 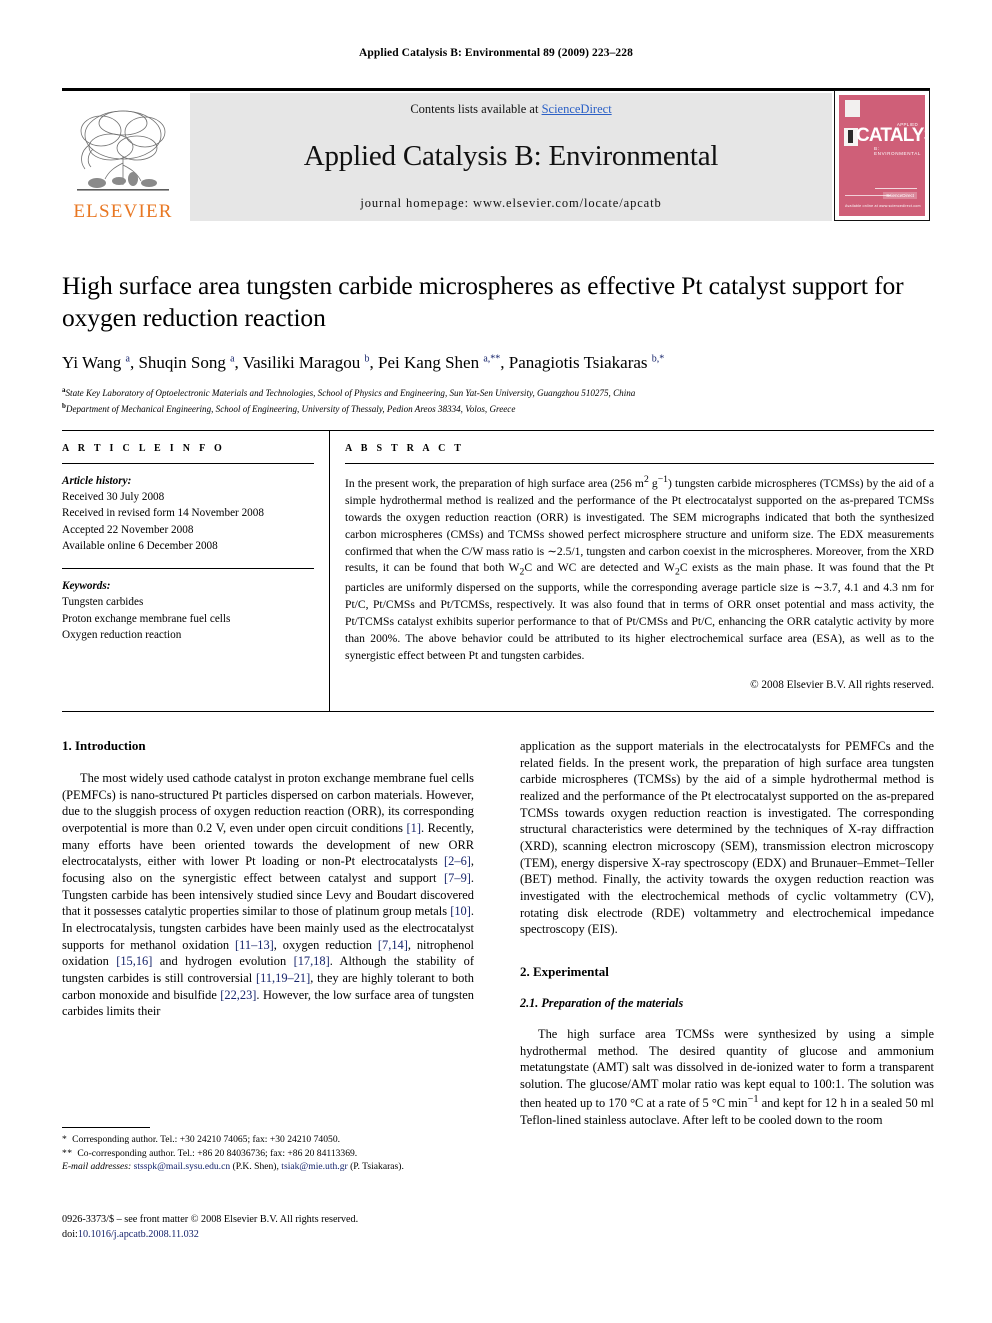 What do you see at coordinates (144, 448) in the screenshot?
I see `article-info-label: A R T I C L E I N F O` at bounding box center [144, 448].